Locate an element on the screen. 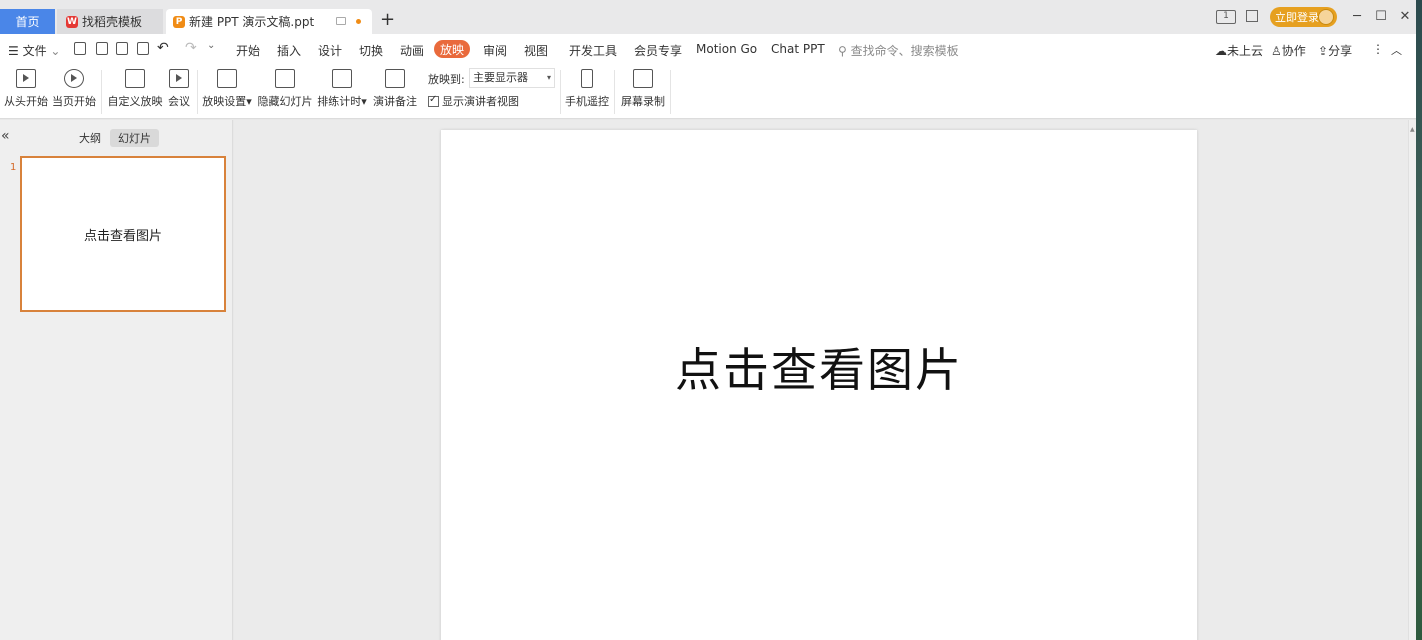  command-search: ⚲ 查找命令、搜索模板 is located at coordinates (898, 50).